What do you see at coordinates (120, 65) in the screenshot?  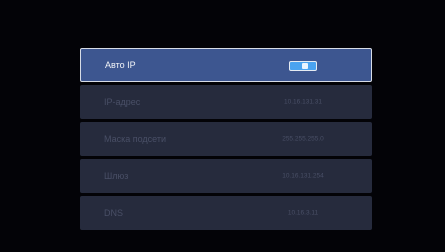 I see `auto-ip-label: Авто IP` at bounding box center [120, 65].